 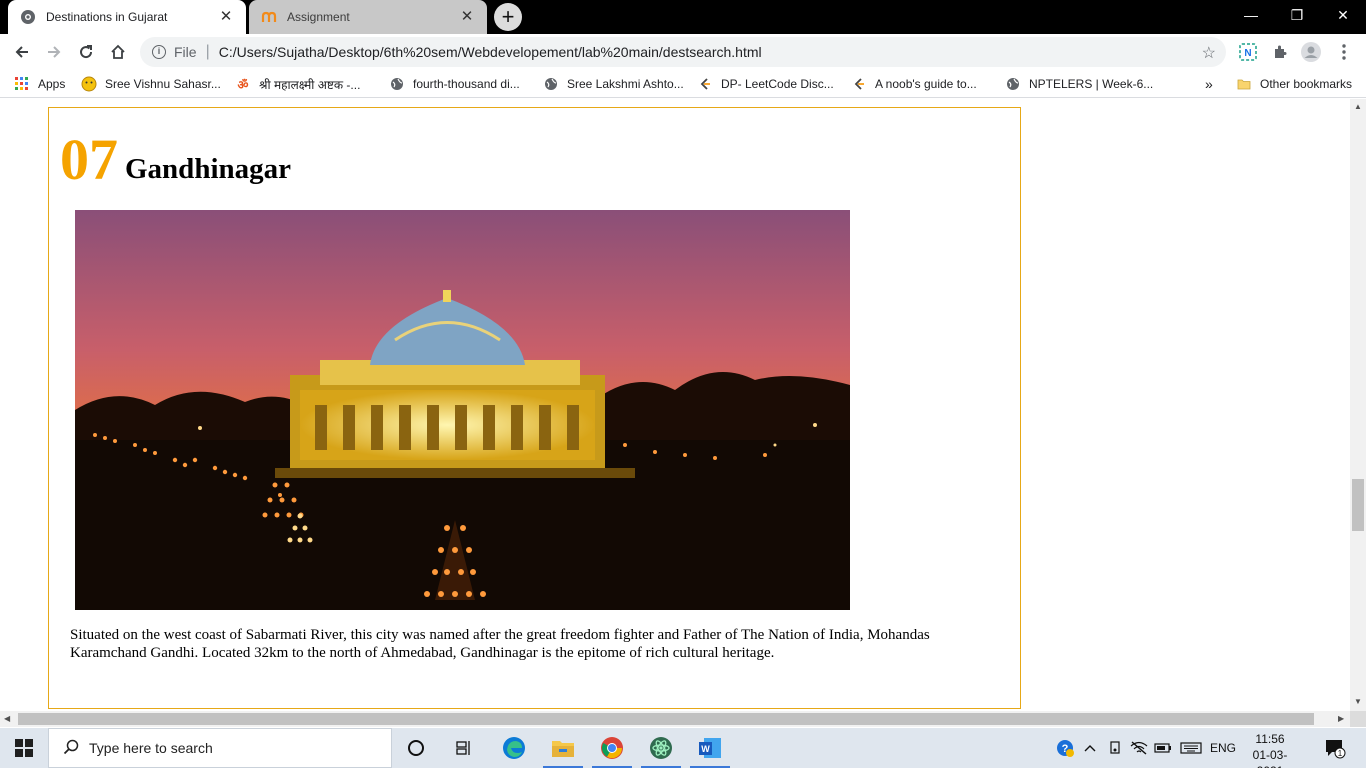 What do you see at coordinates (89, 84) in the screenshot?
I see `smiley-icon` at bounding box center [89, 84].